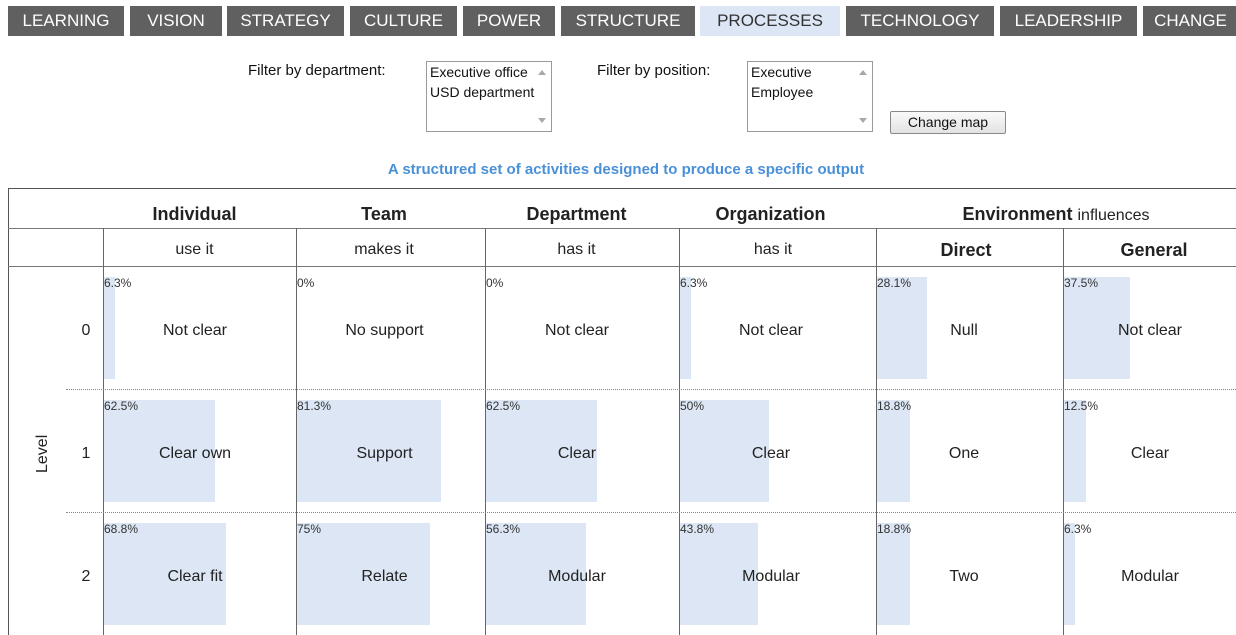 The image size is (1236, 635). Describe the element at coordinates (194, 249) in the screenshot. I see `col-sub-individual: use it` at that location.